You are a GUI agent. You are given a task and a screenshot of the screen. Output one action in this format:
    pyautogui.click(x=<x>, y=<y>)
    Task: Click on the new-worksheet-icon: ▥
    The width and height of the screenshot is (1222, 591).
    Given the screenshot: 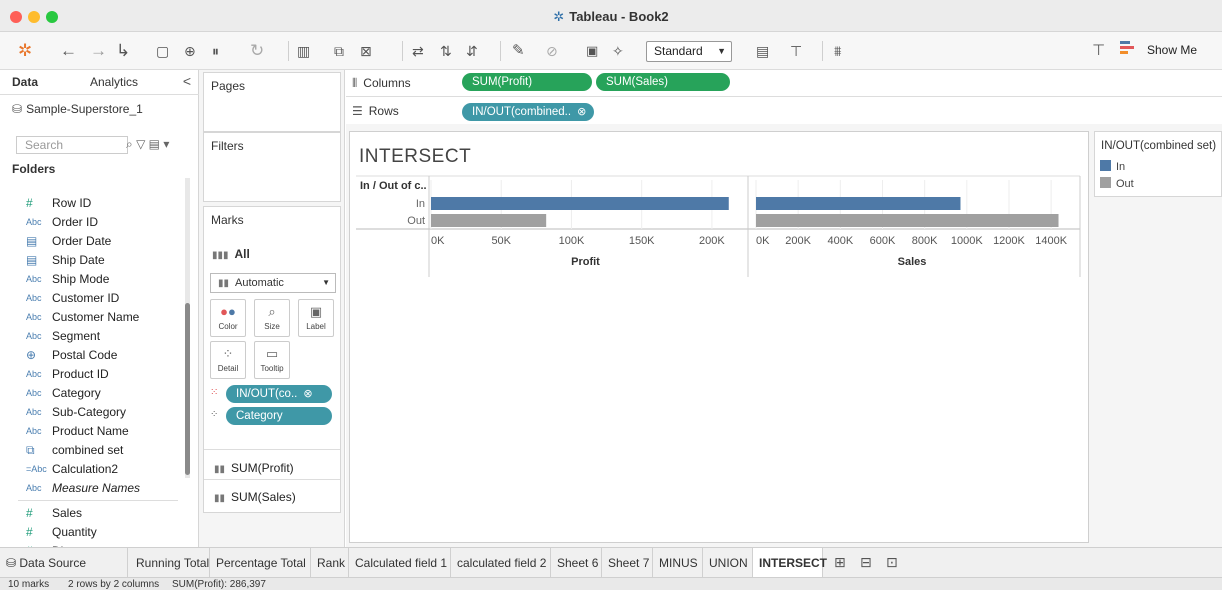 What is the action you would take?
    pyautogui.click(x=303, y=51)
    